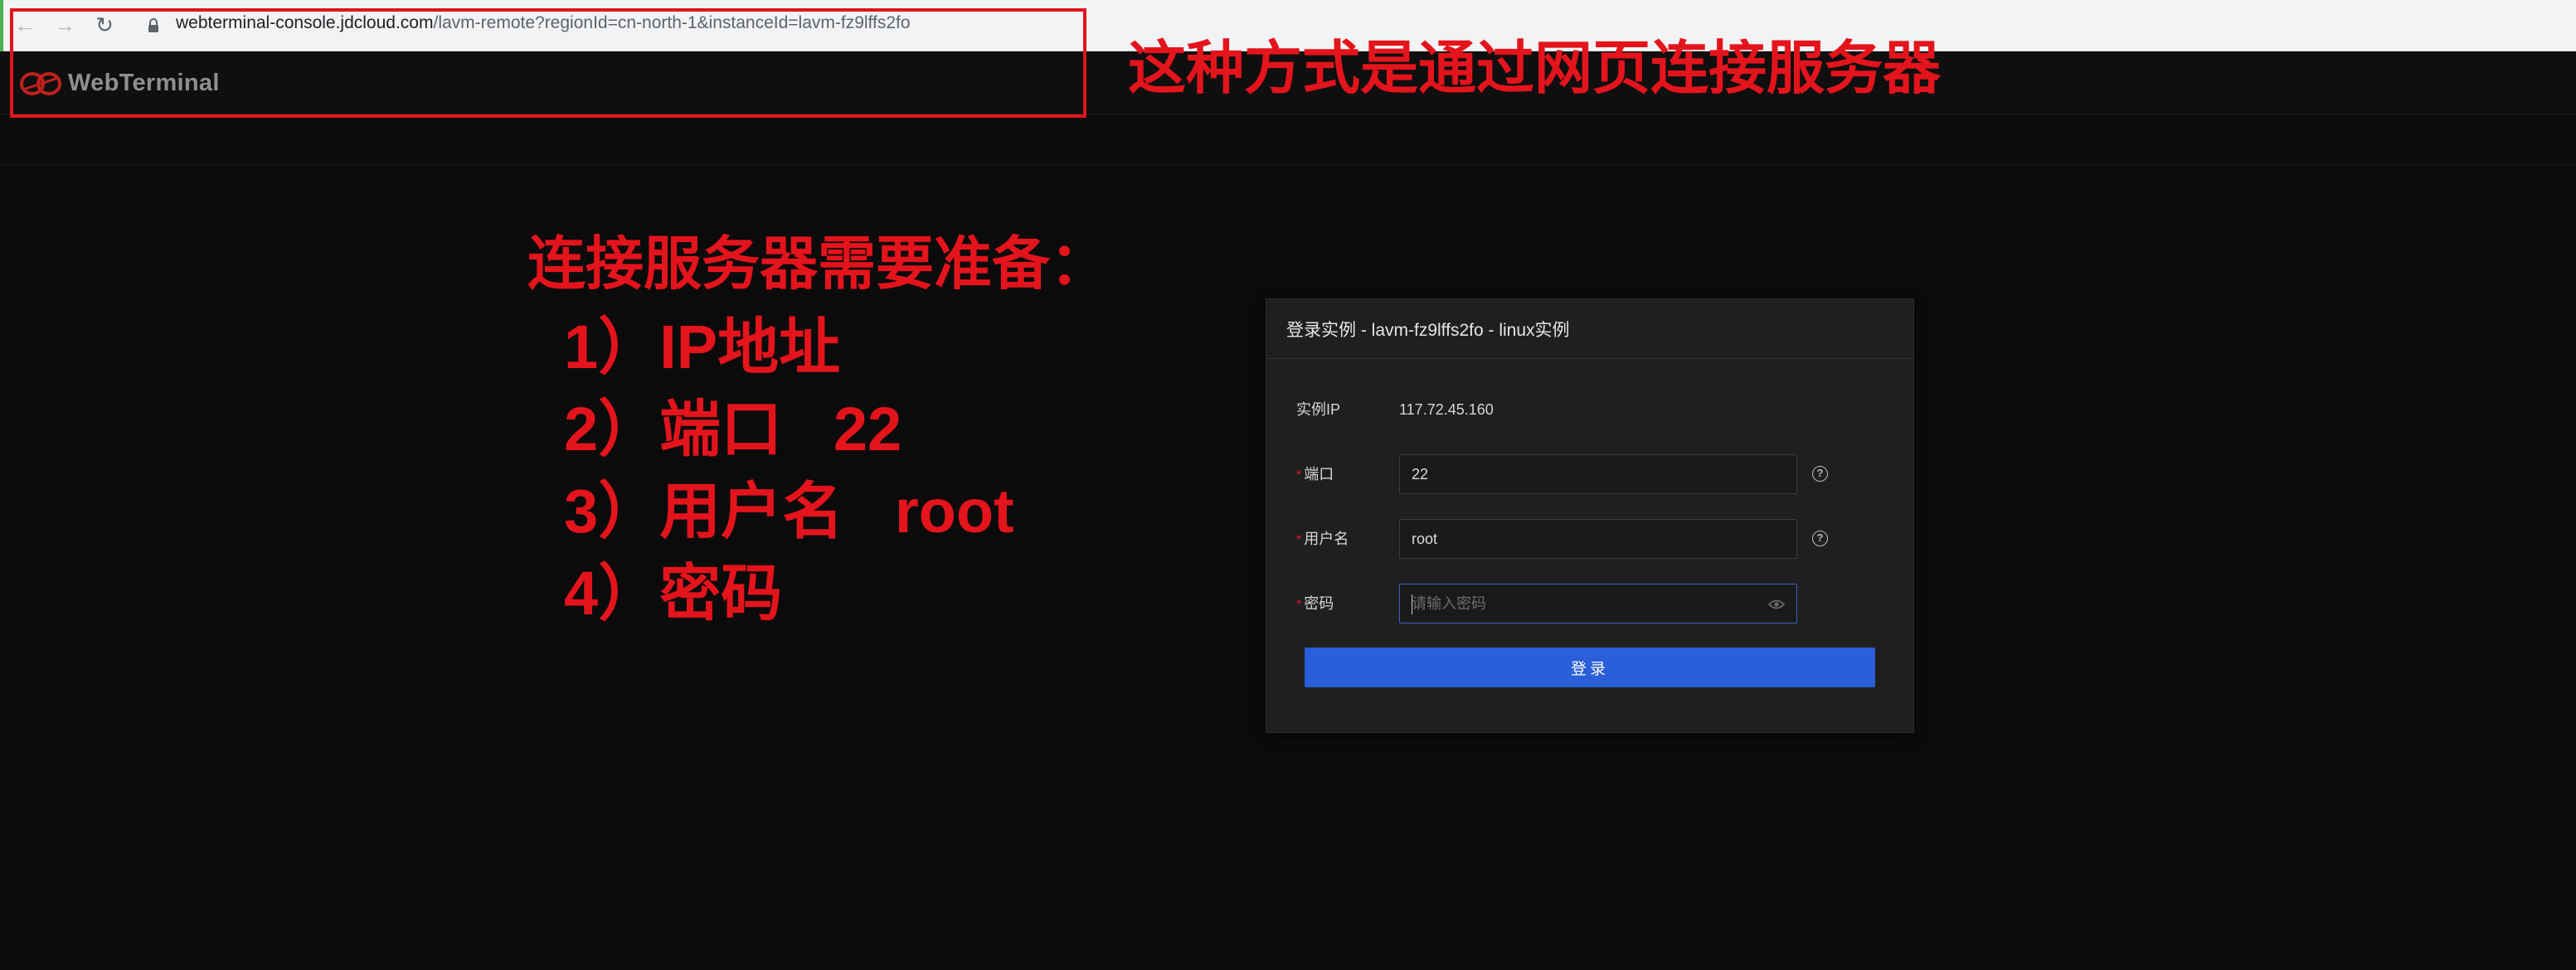 The width and height of the screenshot is (2576, 970). What do you see at coordinates (818, 263) in the screenshot?
I see `annotation-heading: 连接服务器需要准备：` at bounding box center [818, 263].